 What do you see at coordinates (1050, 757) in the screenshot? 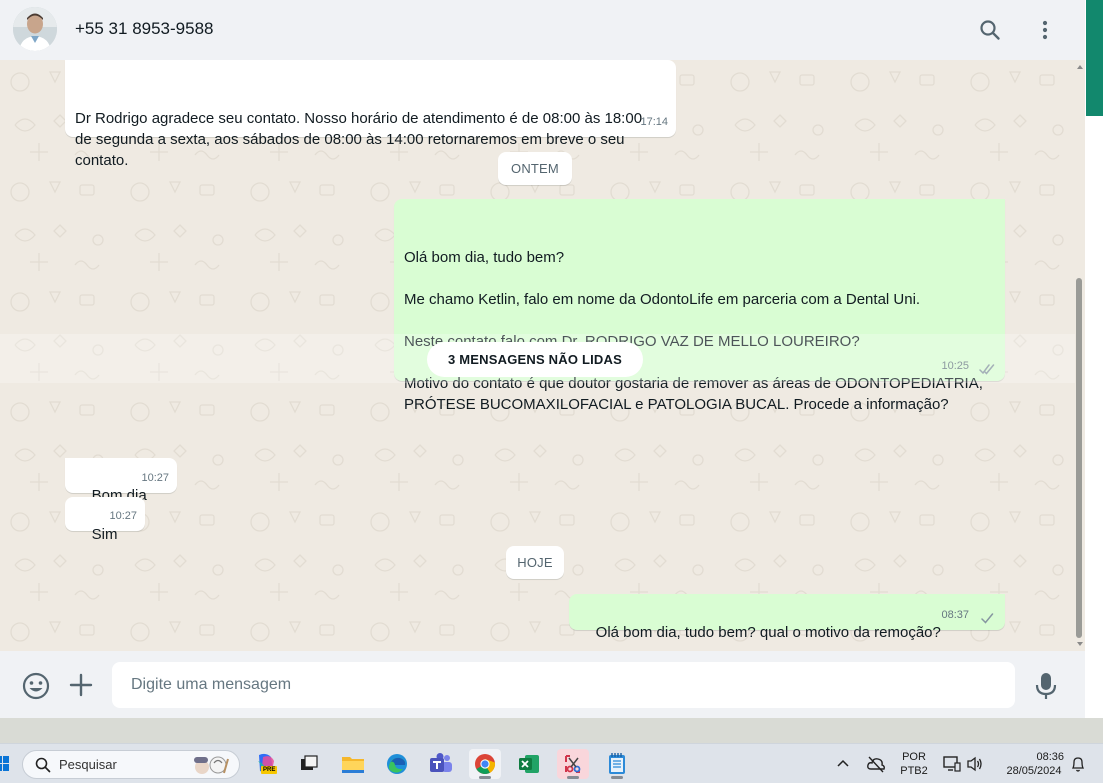
I see `clock-time: 08:36` at bounding box center [1050, 757].